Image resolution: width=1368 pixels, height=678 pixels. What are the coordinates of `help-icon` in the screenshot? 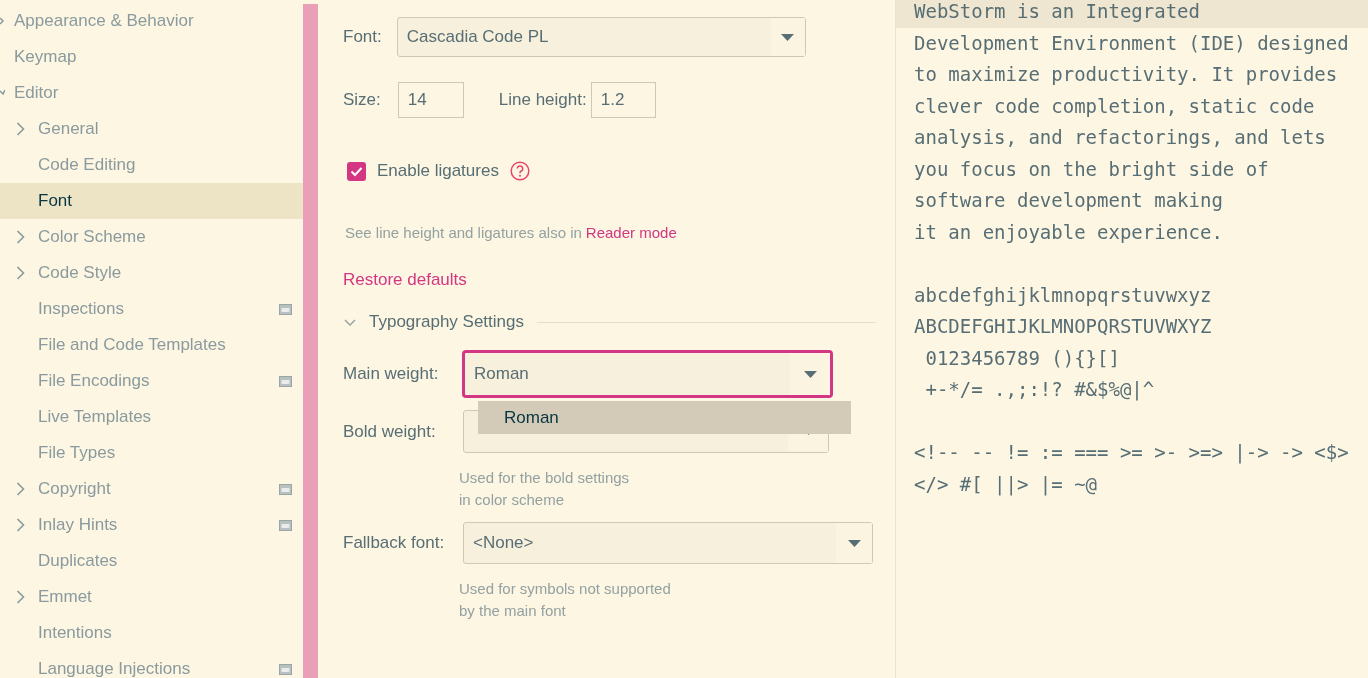 It's located at (519, 171).